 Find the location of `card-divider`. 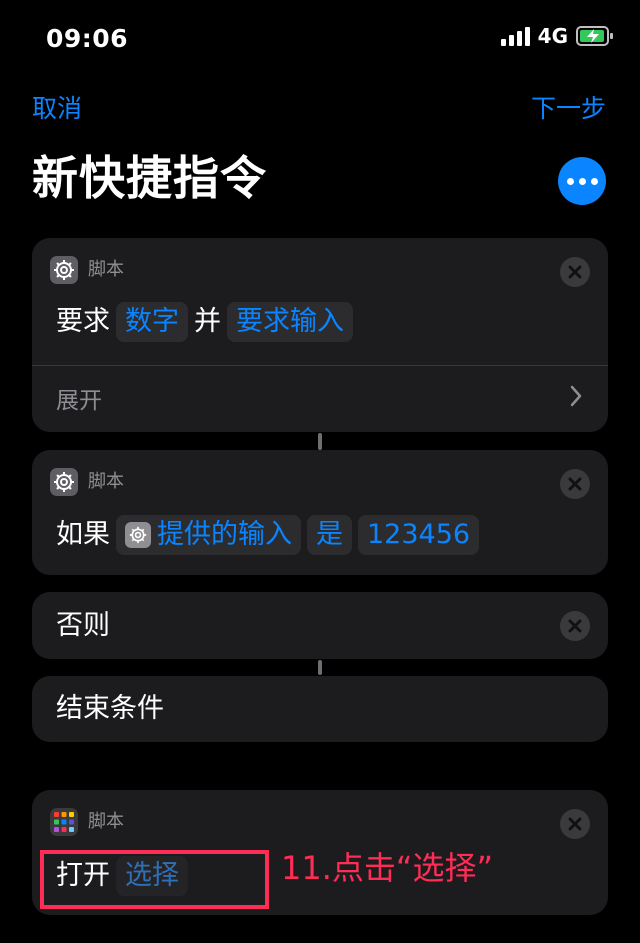

card-divider is located at coordinates (320, 365).